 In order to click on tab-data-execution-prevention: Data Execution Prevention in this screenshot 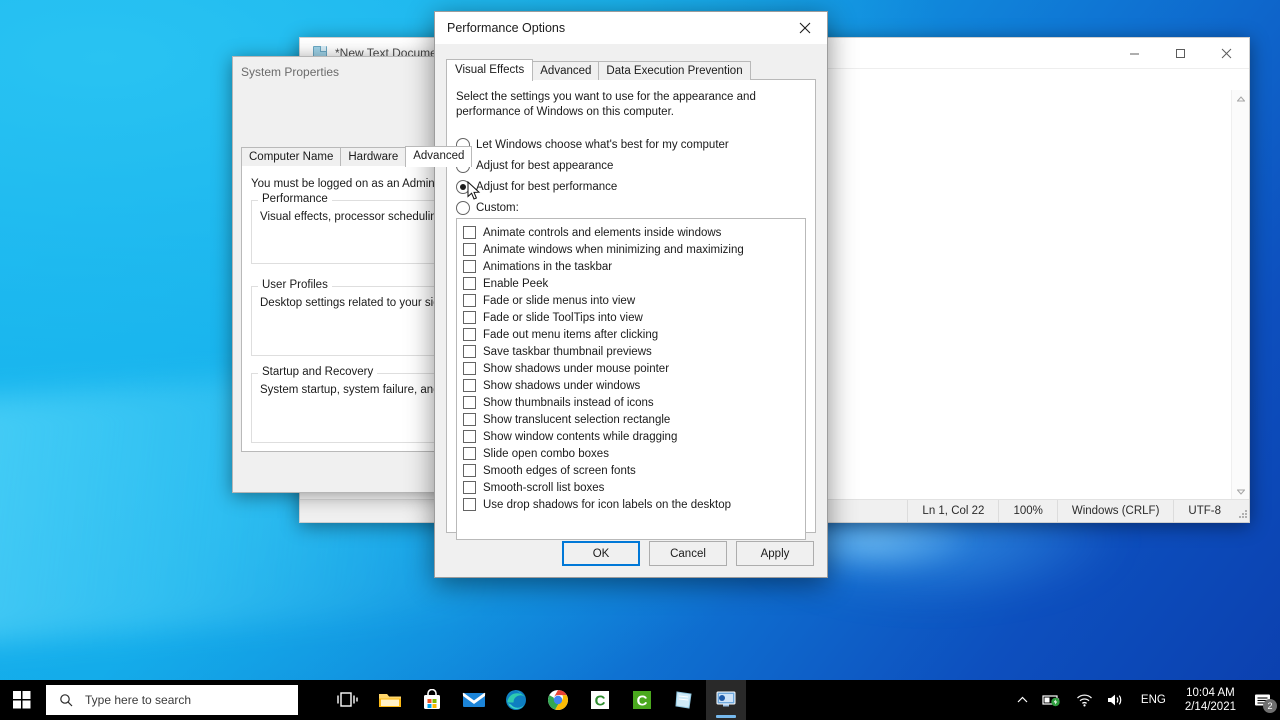, I will do `click(674, 70)`.